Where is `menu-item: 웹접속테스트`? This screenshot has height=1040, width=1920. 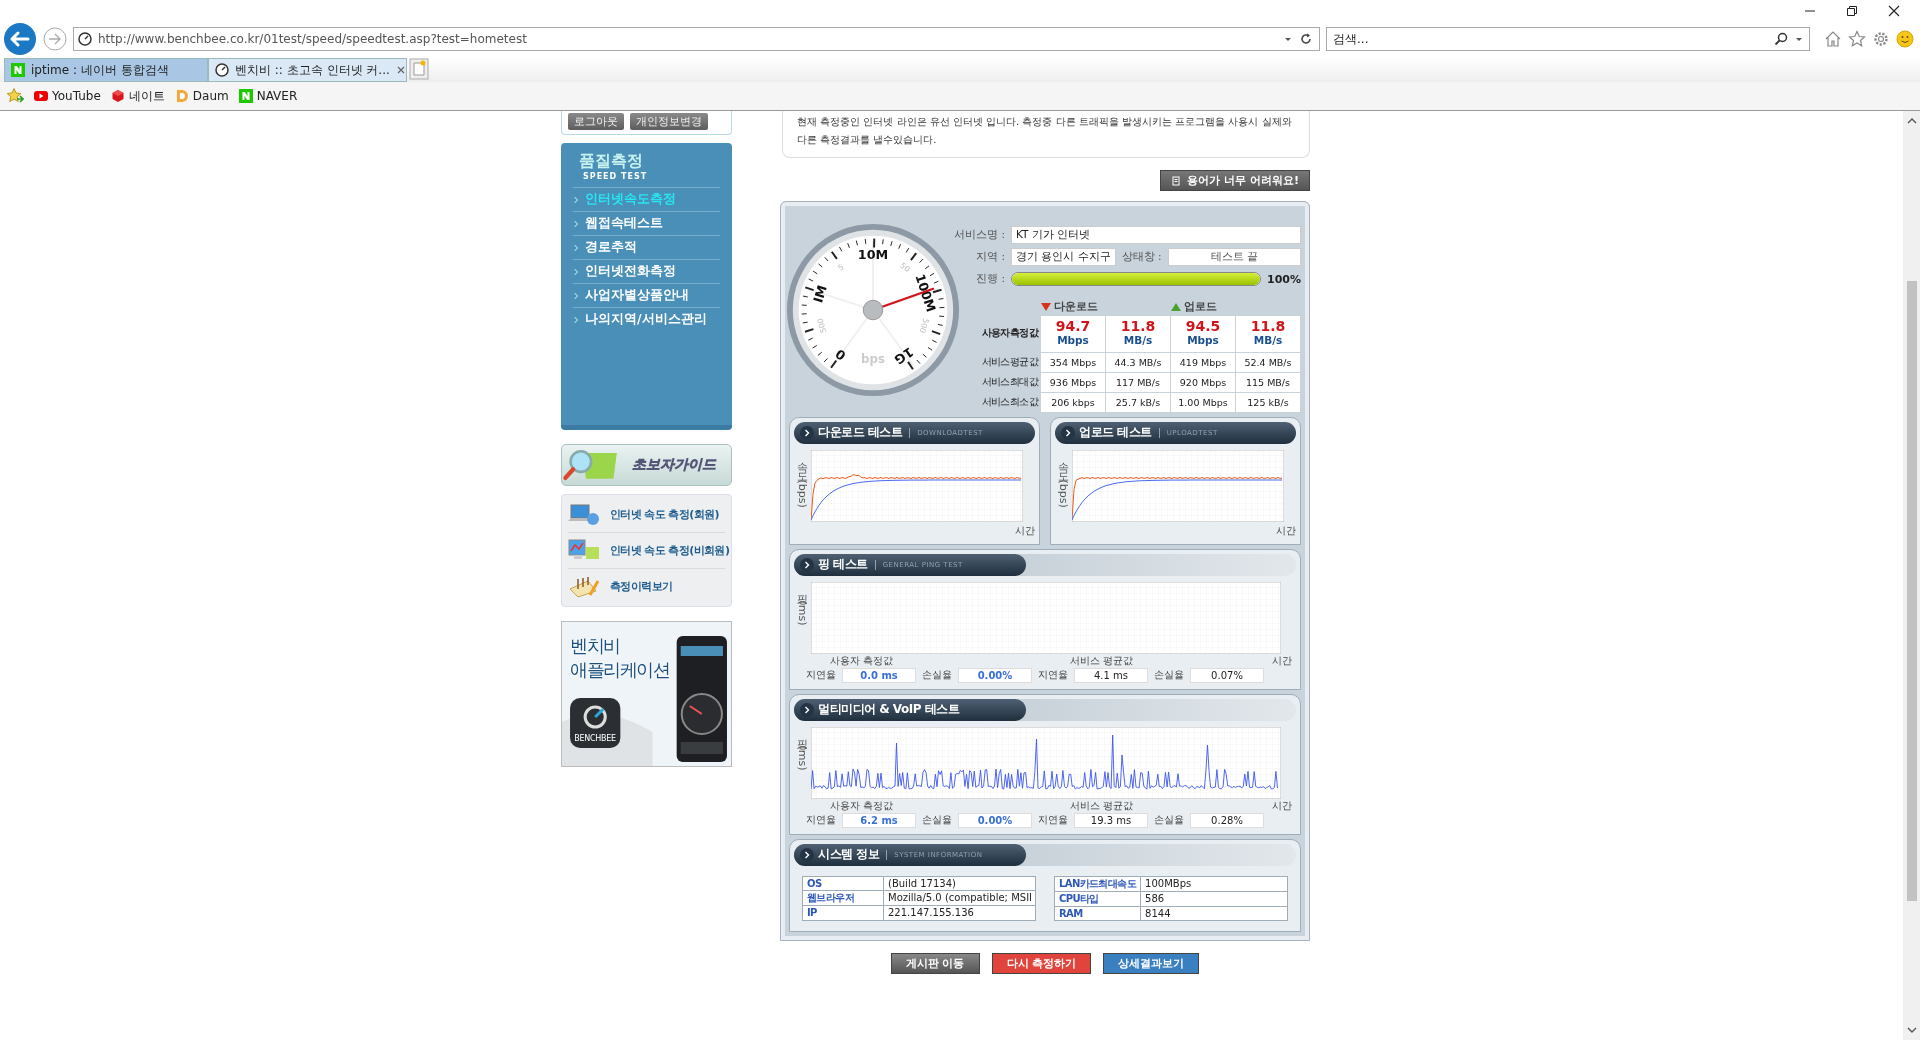
menu-item: 웹접속테스트 is located at coordinates (646, 223).